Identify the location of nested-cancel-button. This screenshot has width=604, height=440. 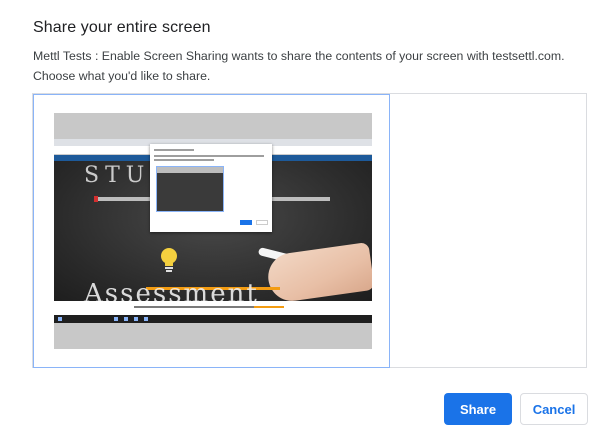
(262, 222).